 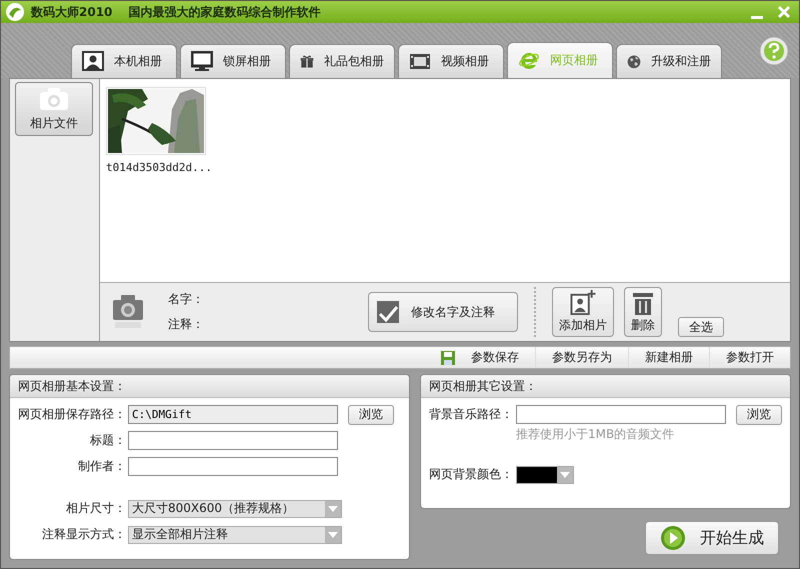 I want to click on tab: 礼品包相册, so click(x=342, y=61).